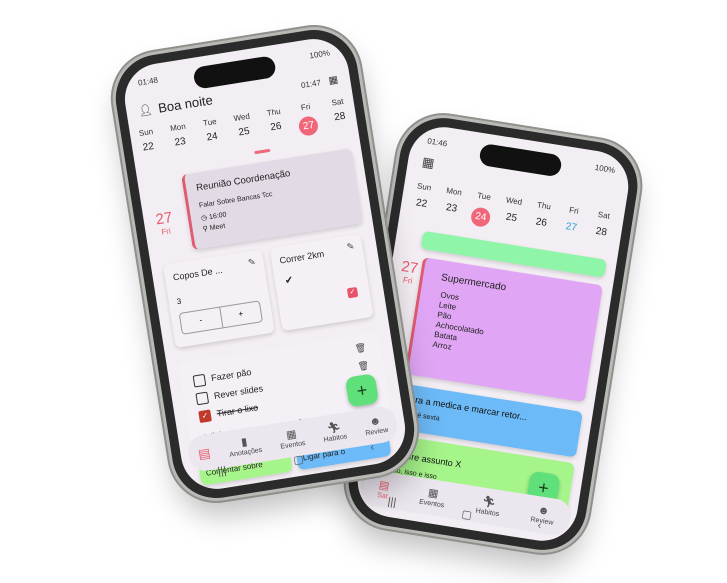  I want to click on status-time: 01:48, so click(148, 81).